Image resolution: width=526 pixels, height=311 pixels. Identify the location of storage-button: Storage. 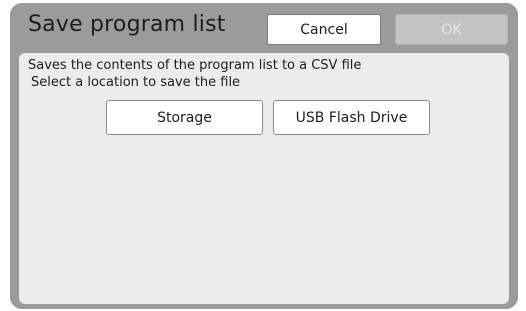
(184, 117).